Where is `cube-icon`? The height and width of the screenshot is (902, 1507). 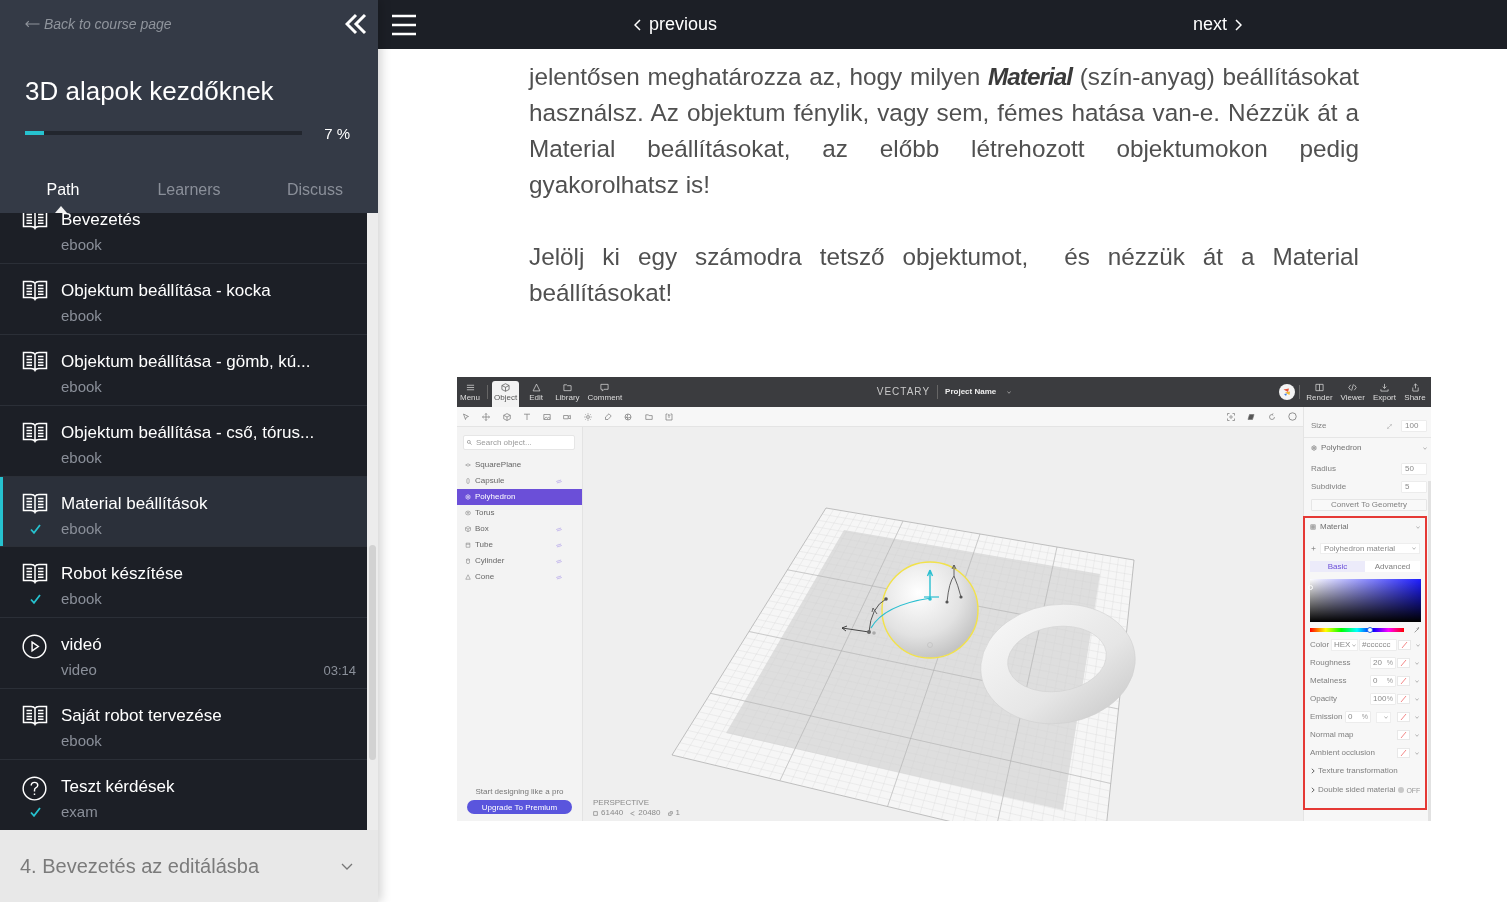
cube-icon is located at coordinates (506, 416).